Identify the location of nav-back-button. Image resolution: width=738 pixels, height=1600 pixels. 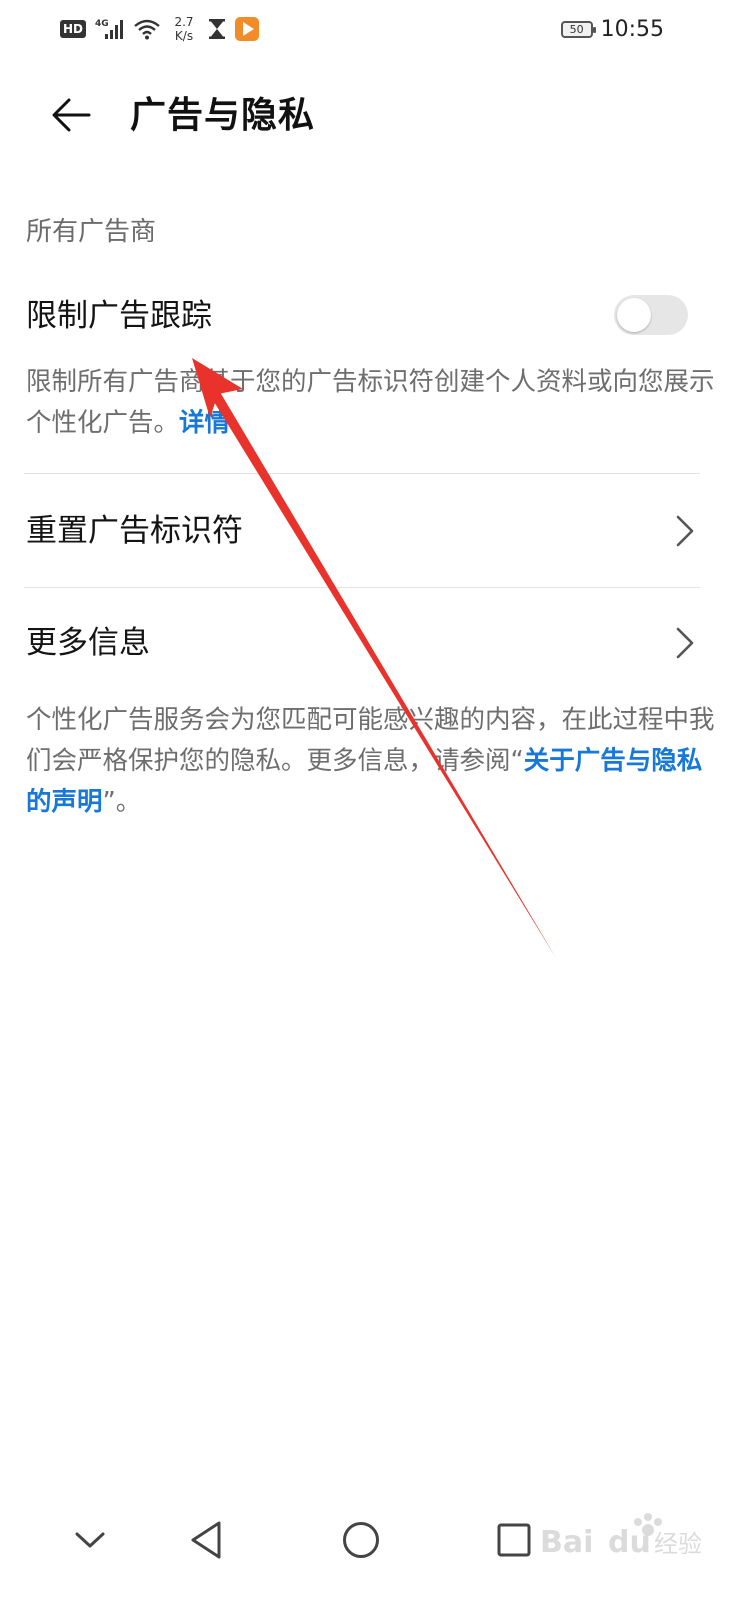
(206, 1540).